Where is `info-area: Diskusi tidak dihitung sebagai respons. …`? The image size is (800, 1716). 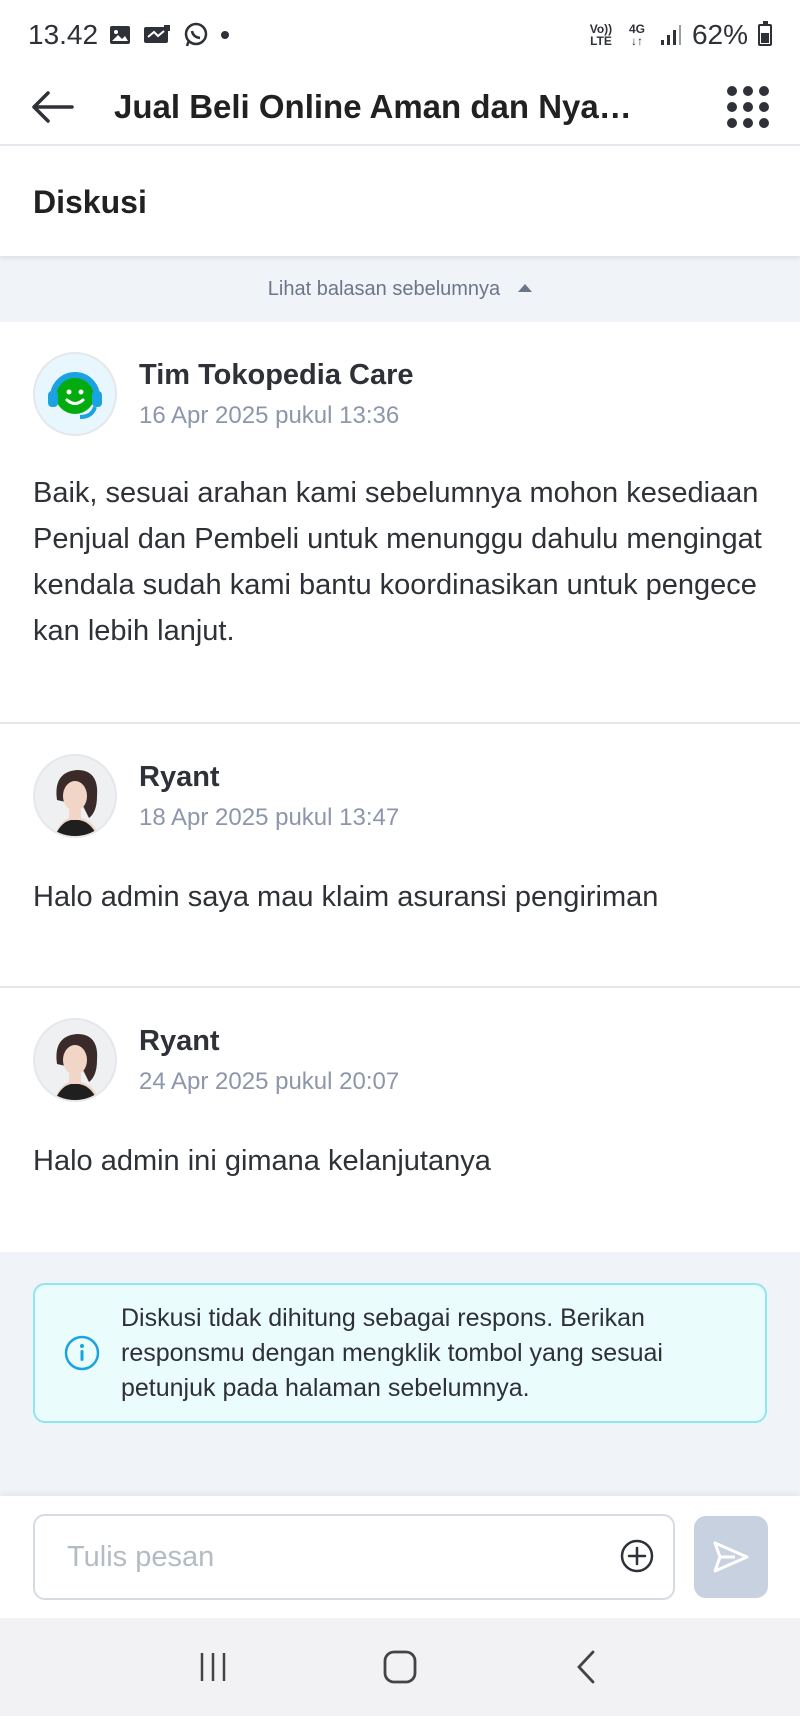
info-area: Diskusi tidak dihitung sebagai respons. … is located at coordinates (400, 1374).